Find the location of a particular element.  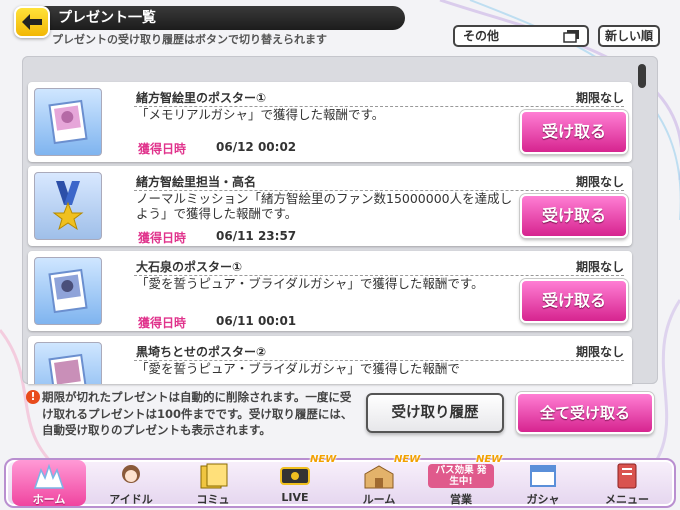

item-name: 黒埼ちとせのポスター② is located at coordinates (201, 352).